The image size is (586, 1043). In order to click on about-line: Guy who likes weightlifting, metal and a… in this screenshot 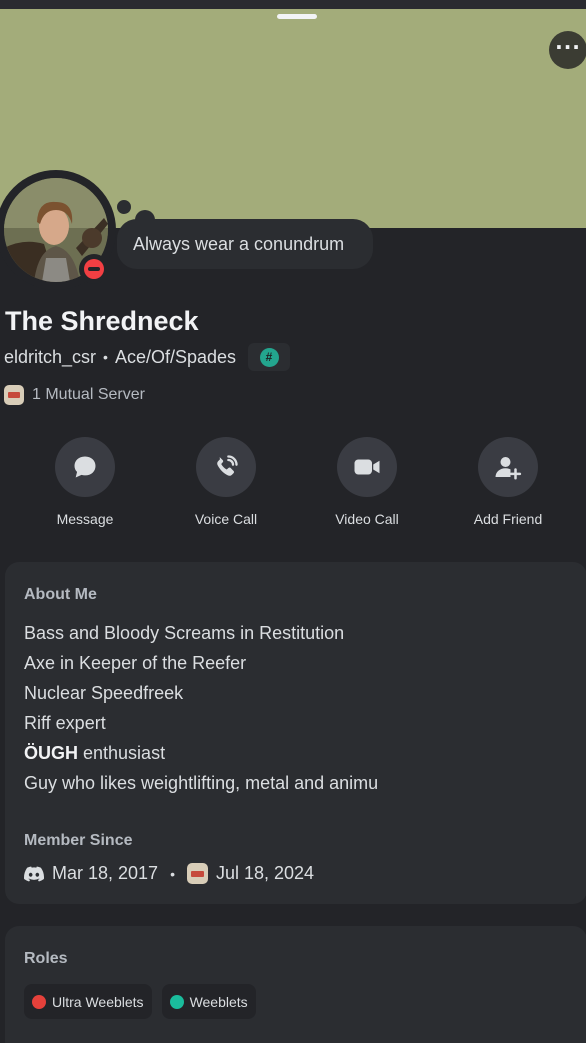, I will do `click(201, 783)`.